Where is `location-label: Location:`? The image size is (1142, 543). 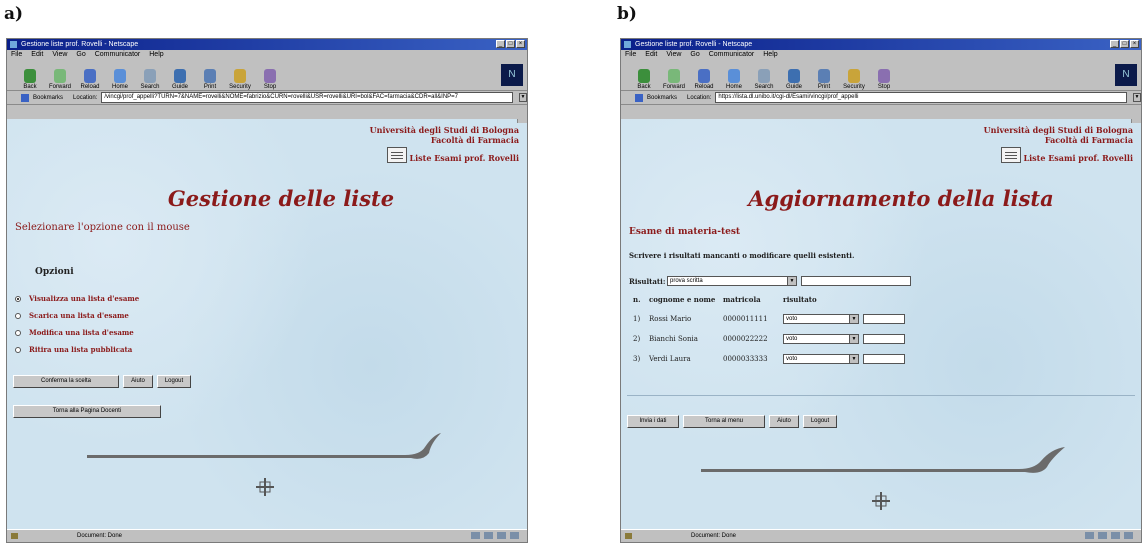 location-label: Location: is located at coordinates (699, 97).